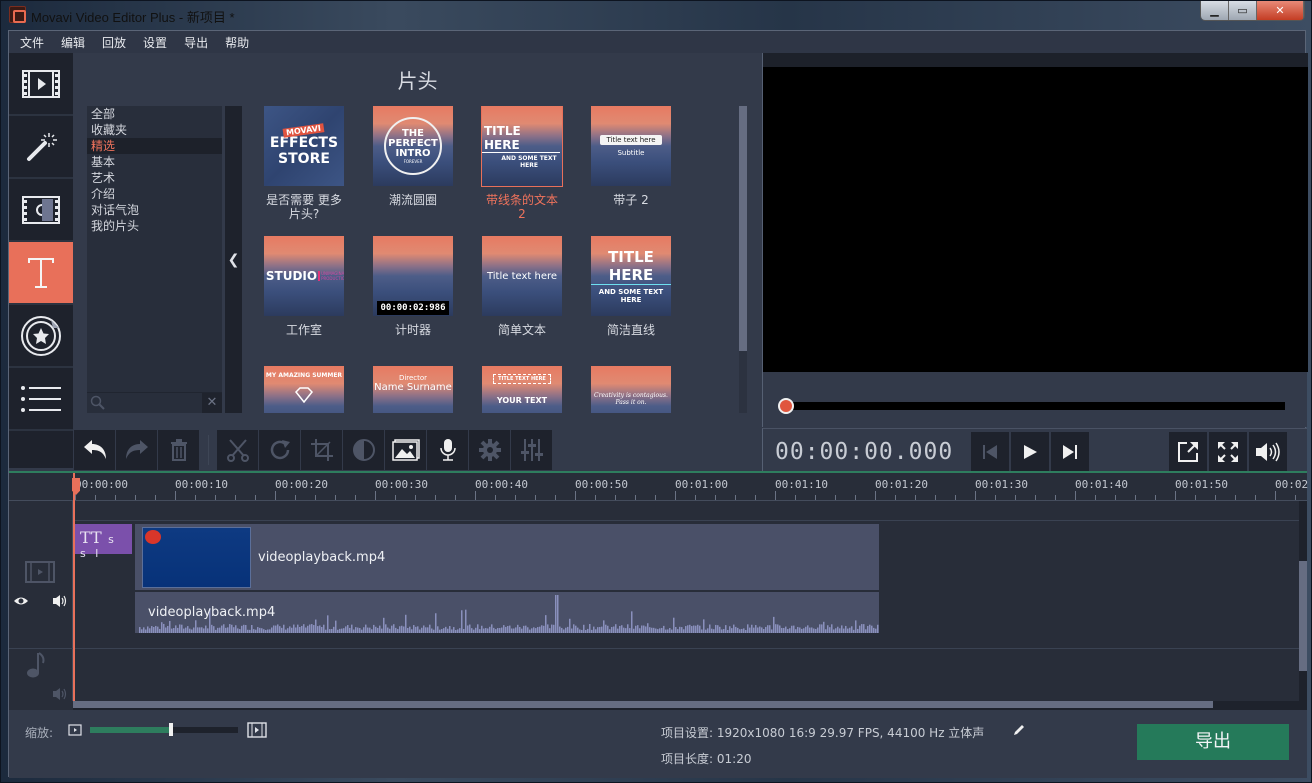 This screenshot has height=783, width=1312. Describe the element at coordinates (1228, 452) in the screenshot. I see `fullscreen-button` at that location.